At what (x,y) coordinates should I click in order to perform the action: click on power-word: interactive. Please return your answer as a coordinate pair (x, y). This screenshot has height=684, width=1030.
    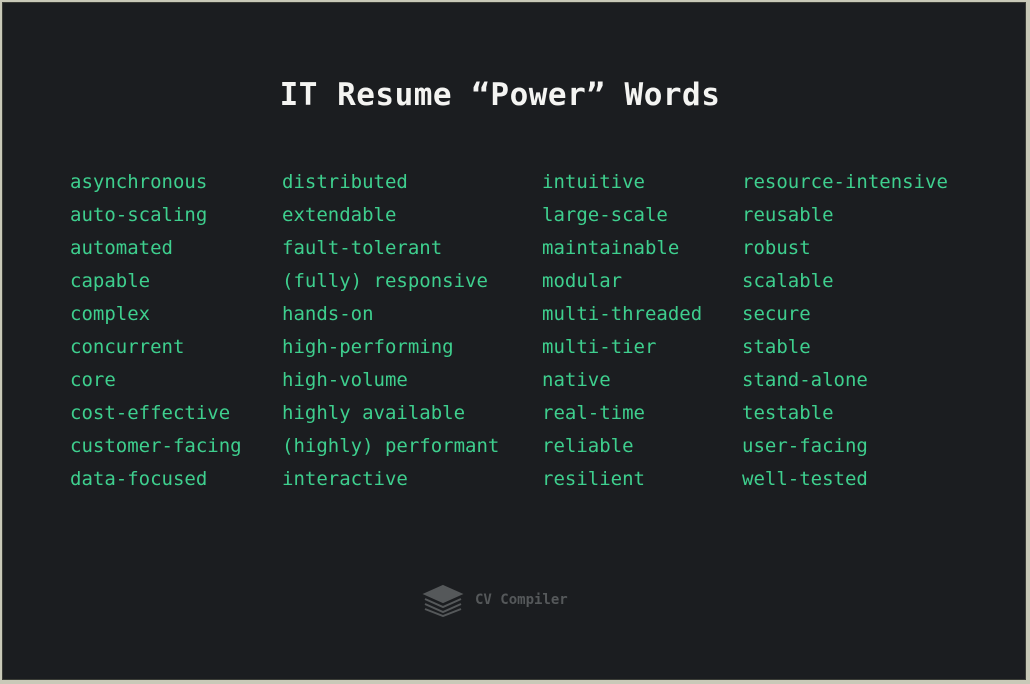
    Looking at the image, I should click on (345, 479).